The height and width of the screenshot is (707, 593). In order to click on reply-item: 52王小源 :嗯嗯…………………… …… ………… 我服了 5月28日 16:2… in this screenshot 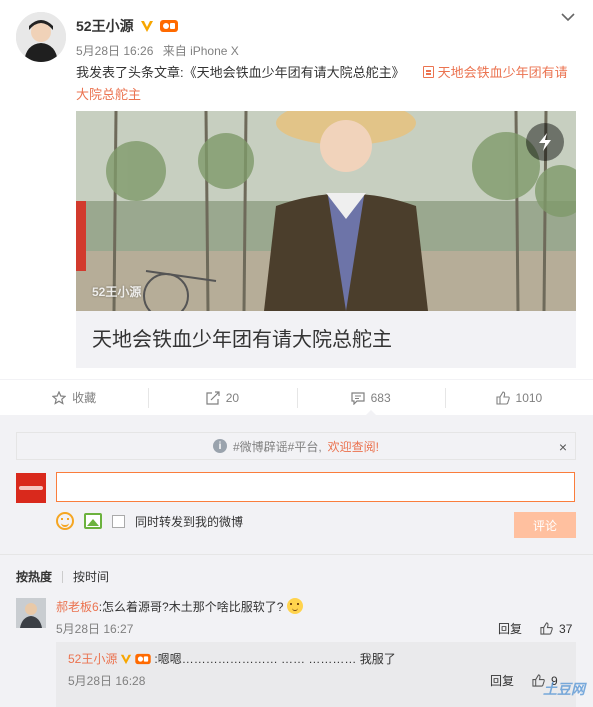, I will do `click(316, 674)`.